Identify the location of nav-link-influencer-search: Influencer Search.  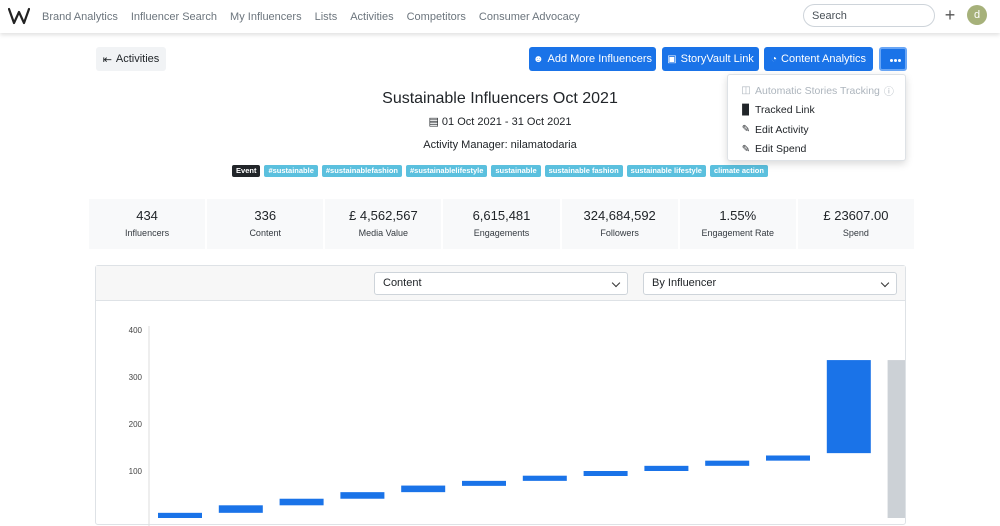
(174, 17).